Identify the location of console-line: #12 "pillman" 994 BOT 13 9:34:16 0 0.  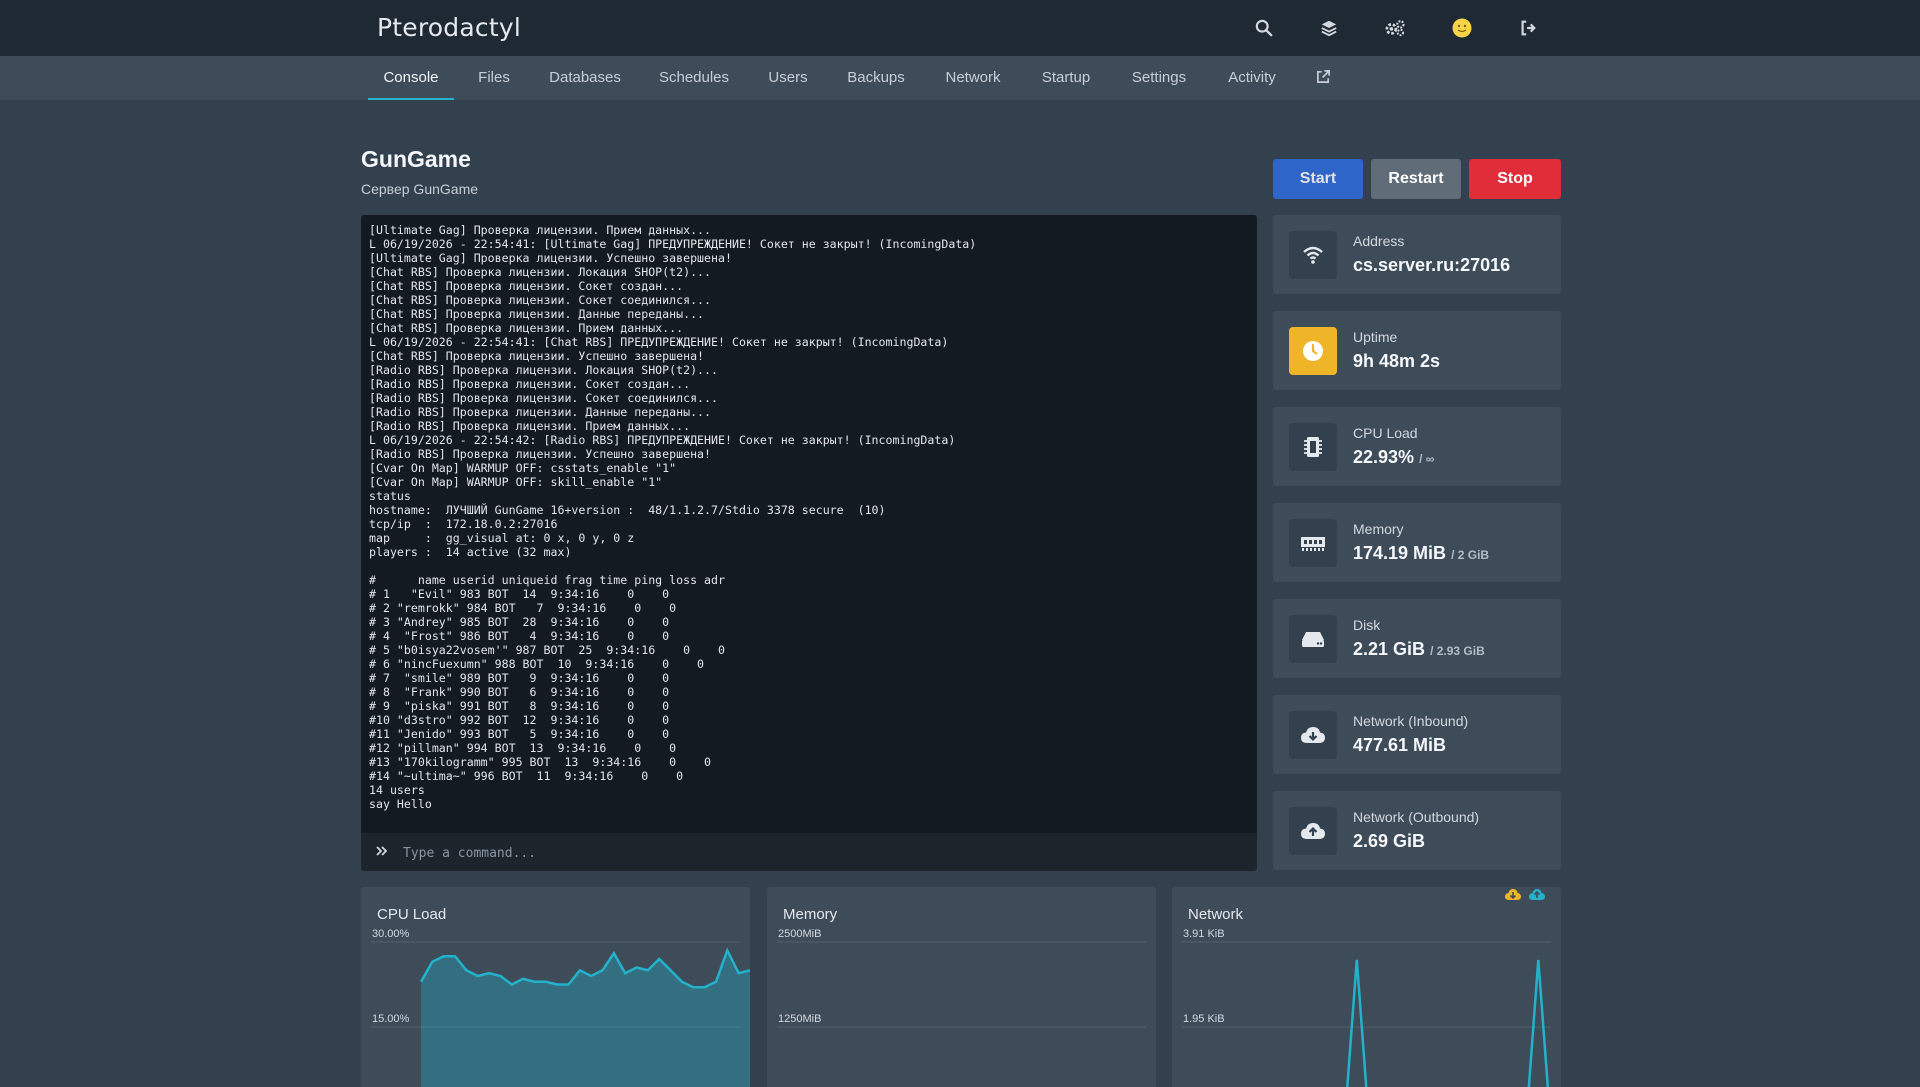
(672, 748).